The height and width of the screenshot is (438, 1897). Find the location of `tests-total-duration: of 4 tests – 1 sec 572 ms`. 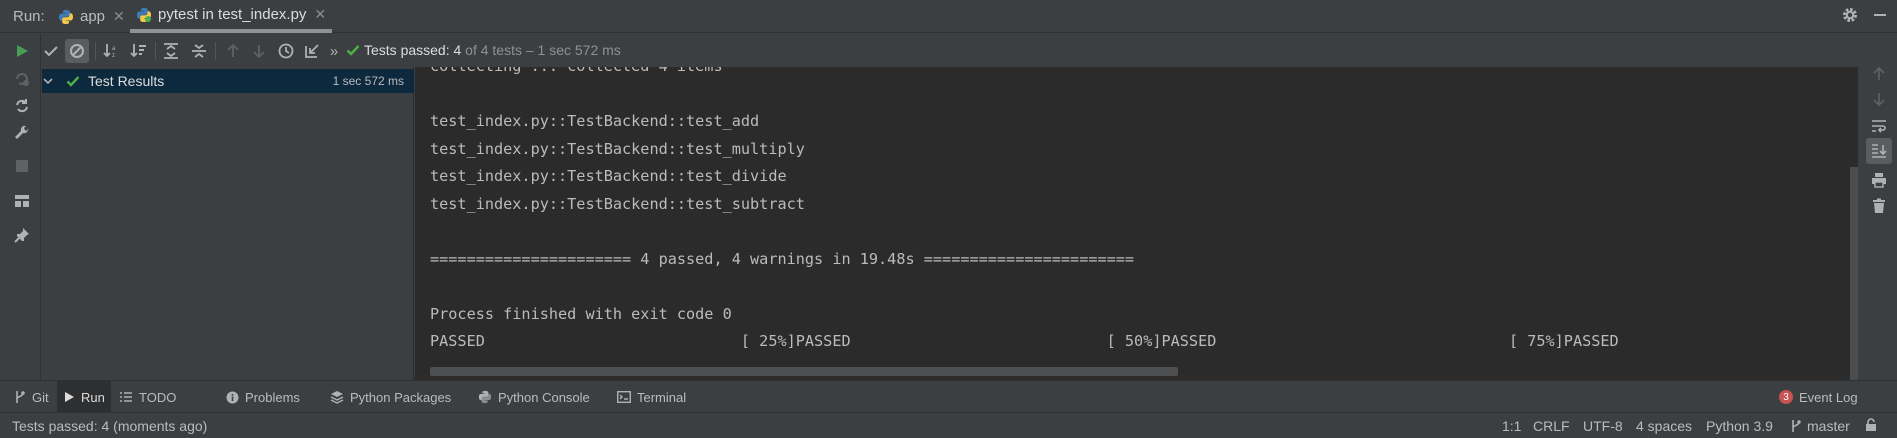

tests-total-duration: of 4 tests – 1 sec 572 ms is located at coordinates (541, 50).